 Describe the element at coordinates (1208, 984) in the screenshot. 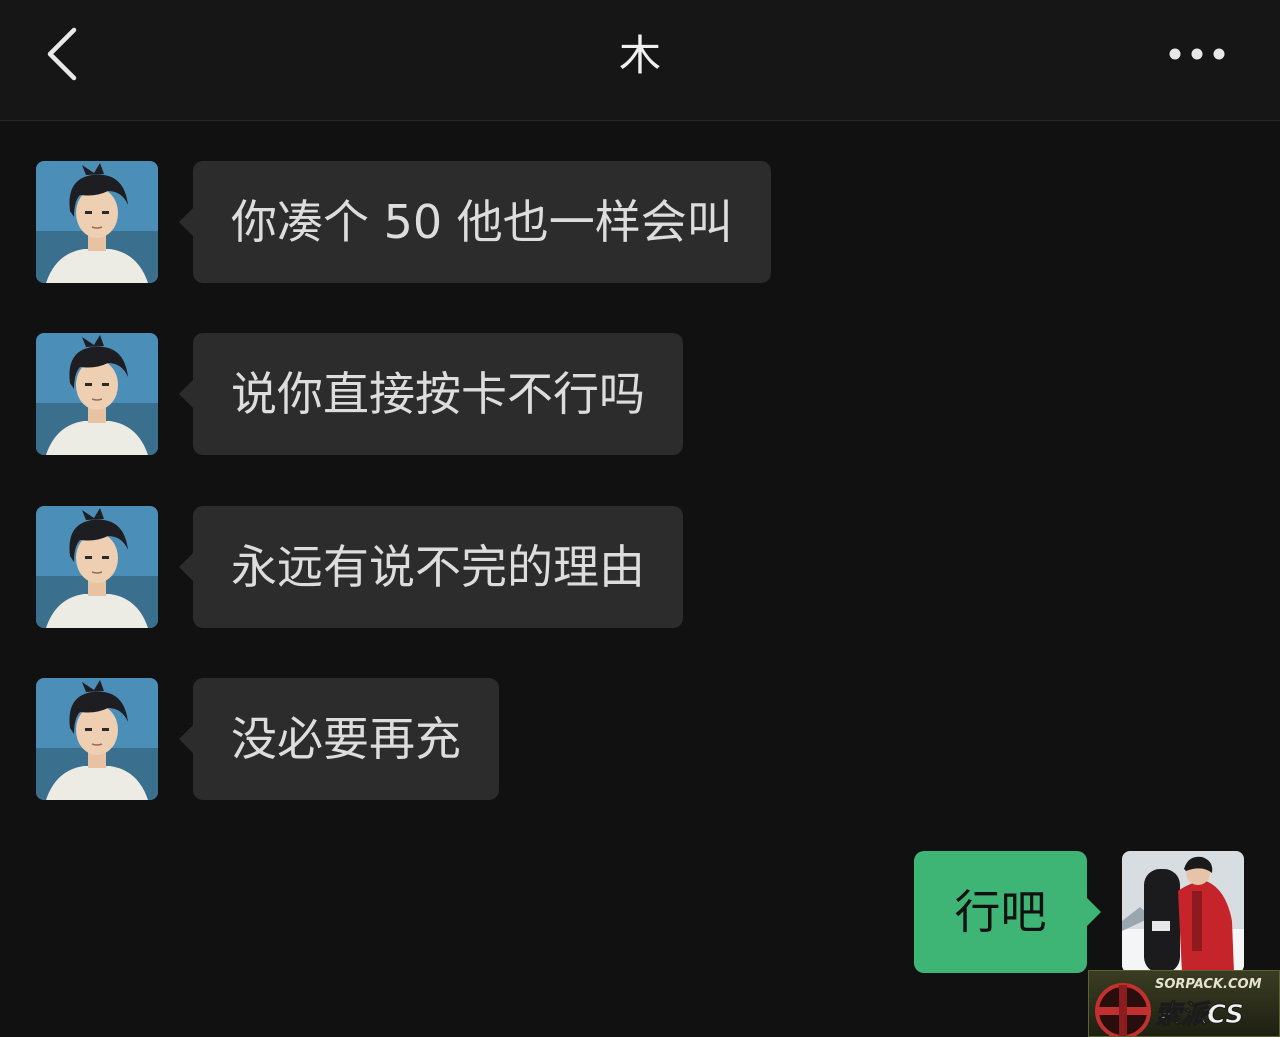

I see `watermark-line1: SORPACK.COM` at that location.